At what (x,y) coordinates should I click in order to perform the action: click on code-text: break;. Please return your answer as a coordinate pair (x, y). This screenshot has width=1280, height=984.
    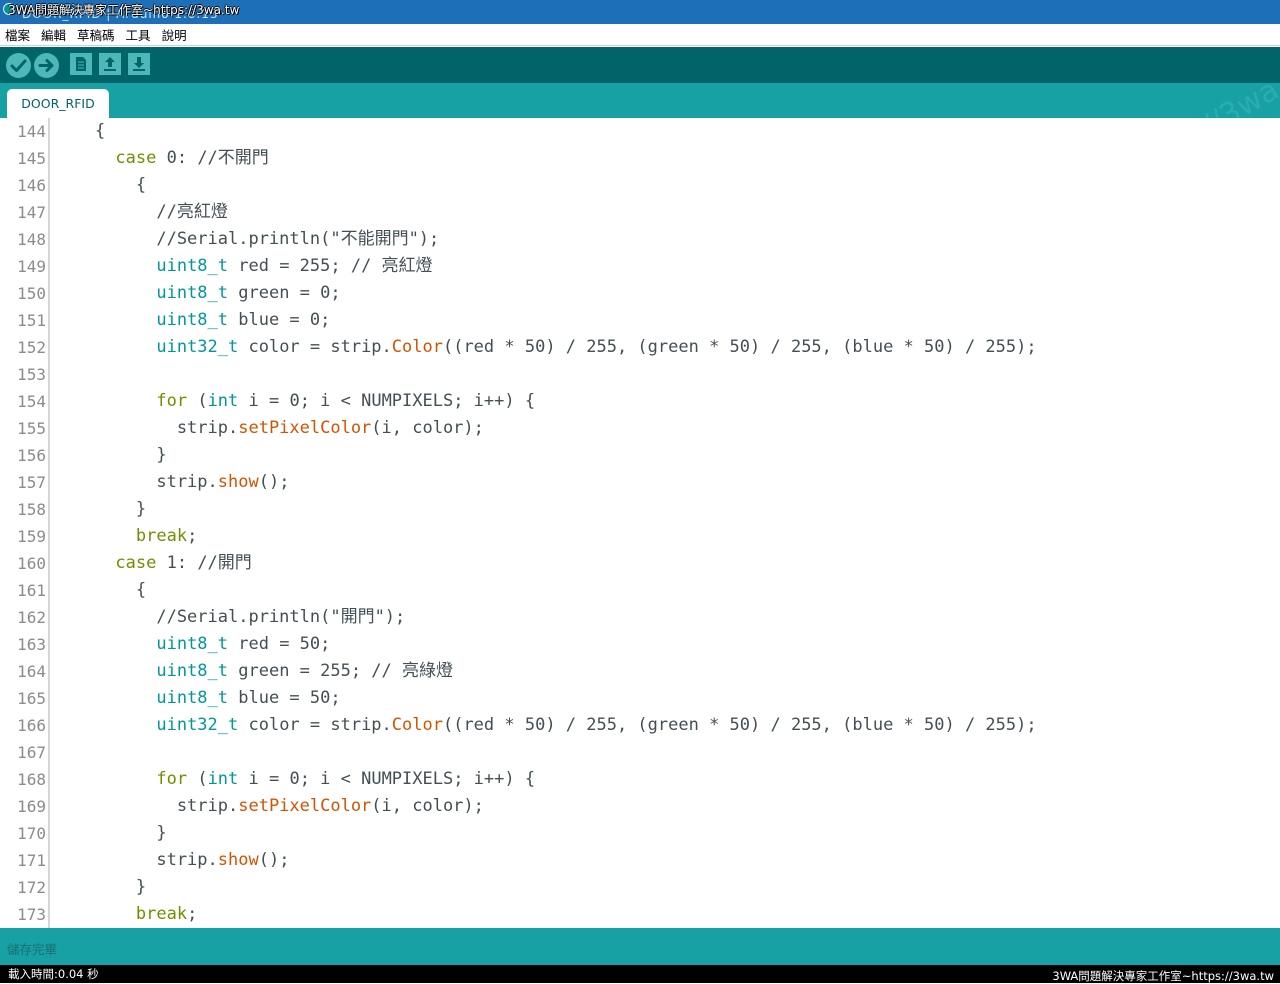
    Looking at the image, I should click on (125, 914).